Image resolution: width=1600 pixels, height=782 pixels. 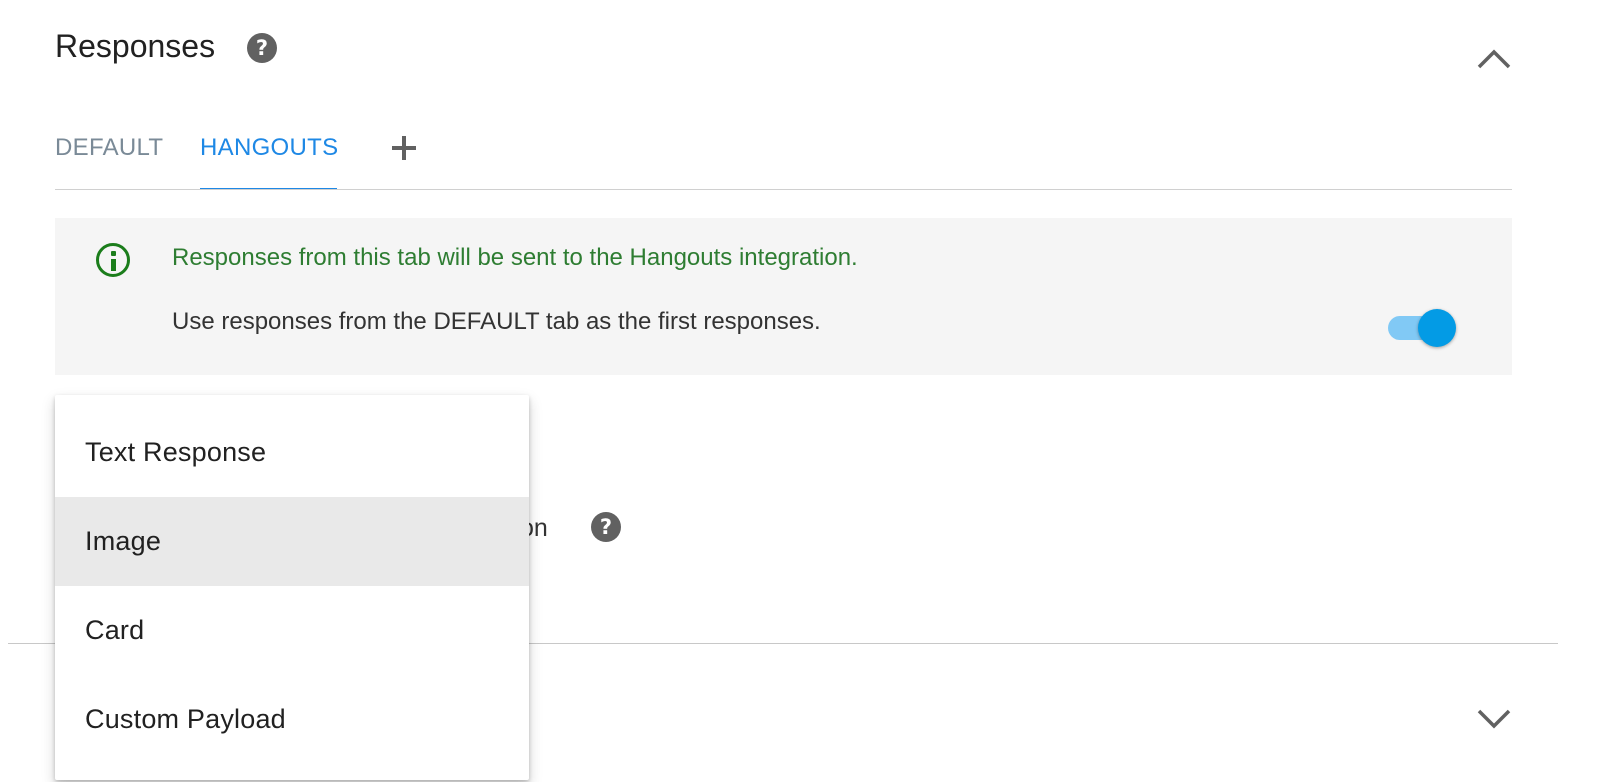 I want to click on tab-default: DEFAULT, so click(x=109, y=148).